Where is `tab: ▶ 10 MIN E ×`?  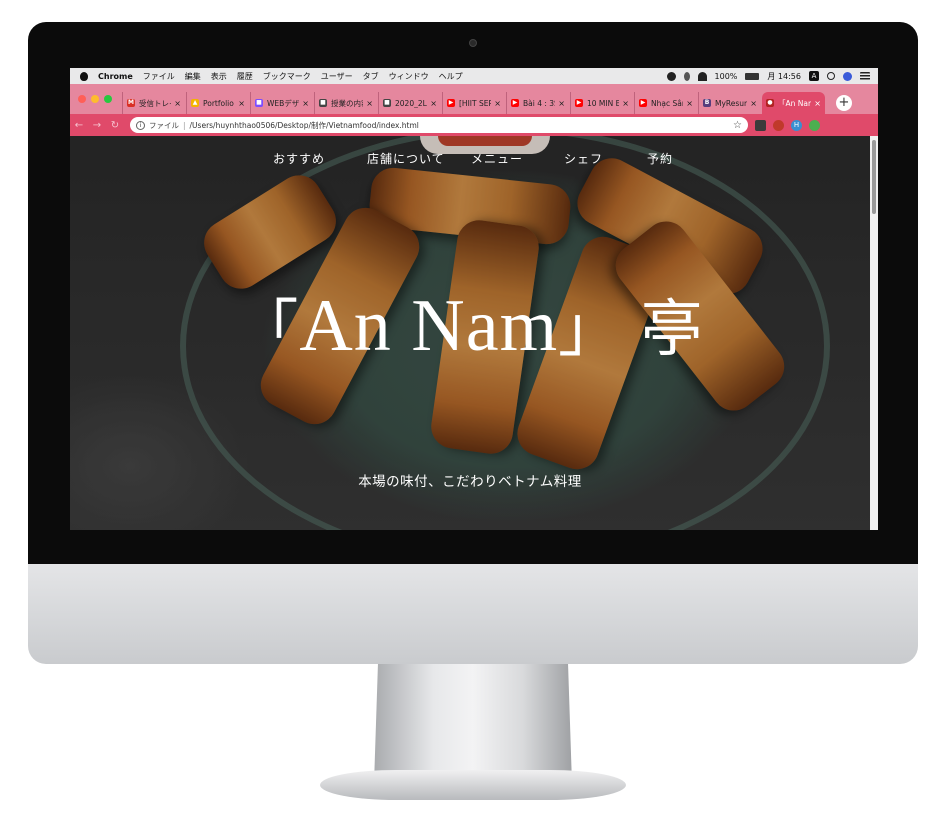 tab: ▶ 10 MIN E × is located at coordinates (601, 103).